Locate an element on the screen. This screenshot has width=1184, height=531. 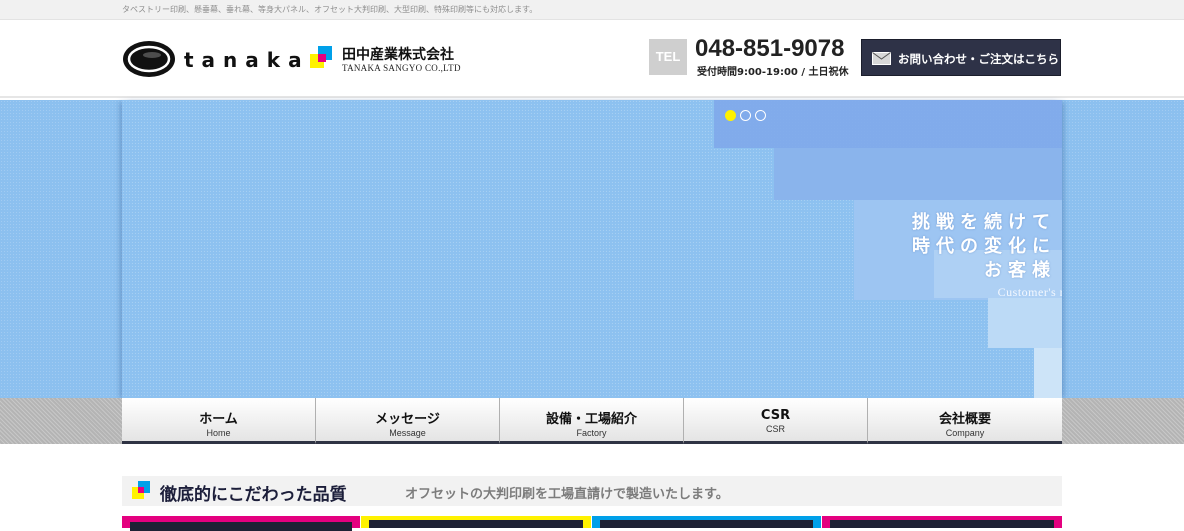
nav-item-csr: CSR CSR is located at coordinates (776, 421).